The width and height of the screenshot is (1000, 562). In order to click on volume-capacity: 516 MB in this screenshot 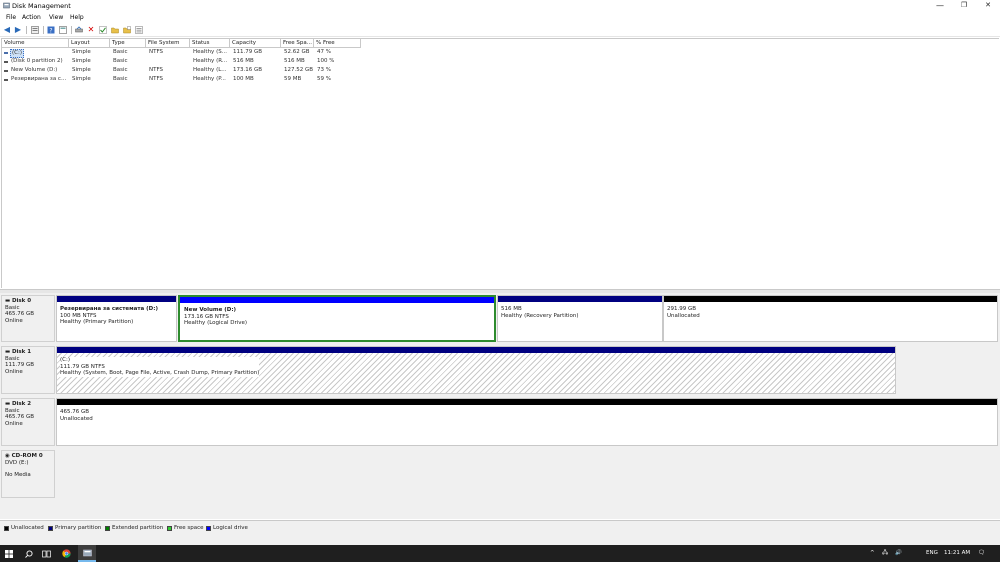, I will do `click(243, 61)`.